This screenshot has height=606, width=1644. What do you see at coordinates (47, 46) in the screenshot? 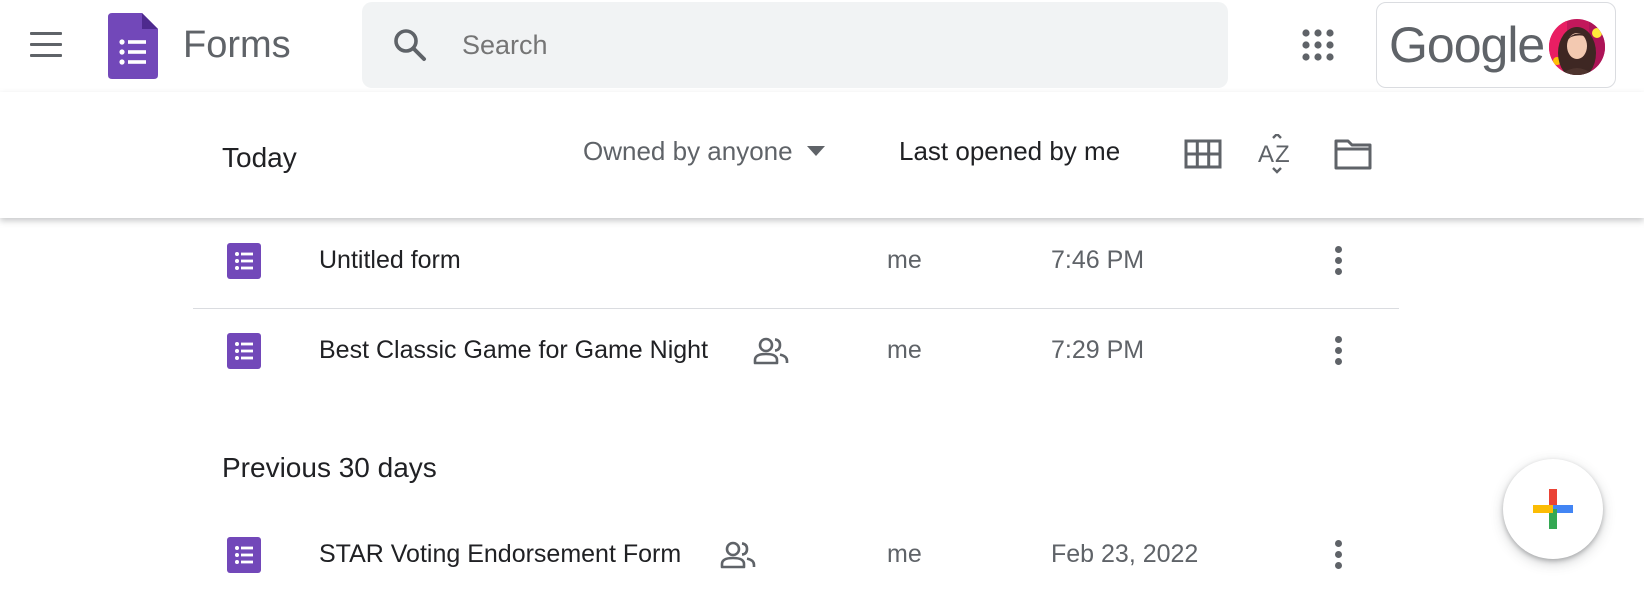
I see `main-menu-button` at bounding box center [47, 46].